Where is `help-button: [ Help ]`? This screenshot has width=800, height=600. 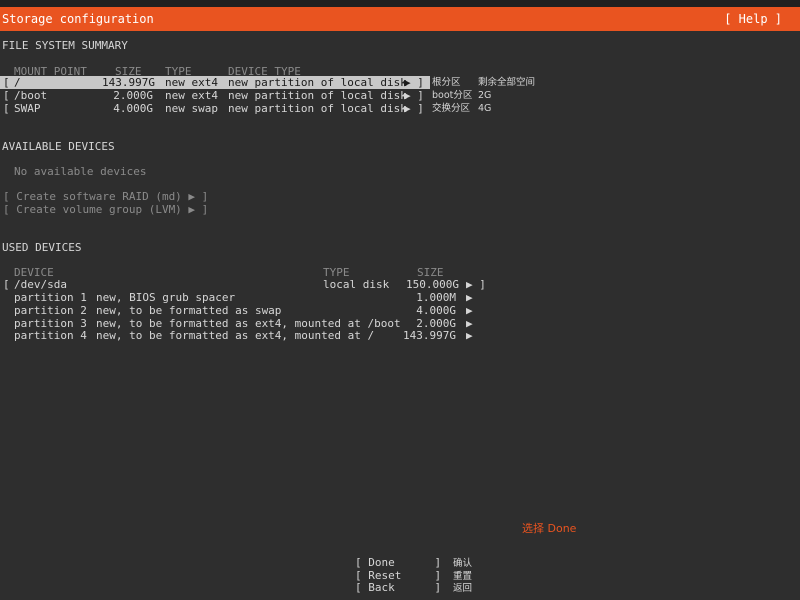
help-button: [ Help ] is located at coordinates (753, 19).